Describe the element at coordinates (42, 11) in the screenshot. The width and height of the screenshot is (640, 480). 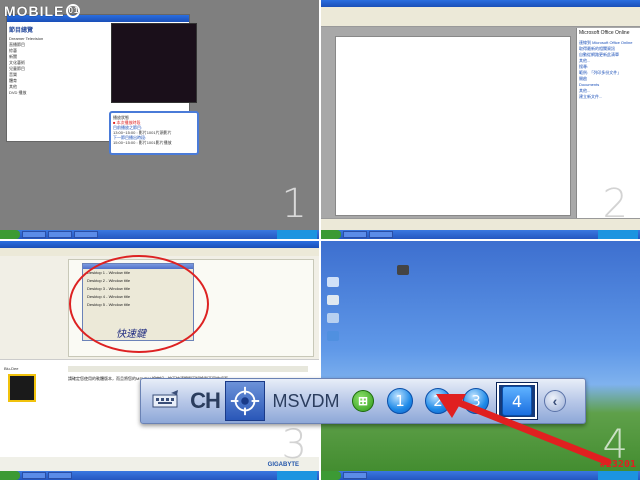
I see `mobile01-logo: MOBILE 01` at that location.